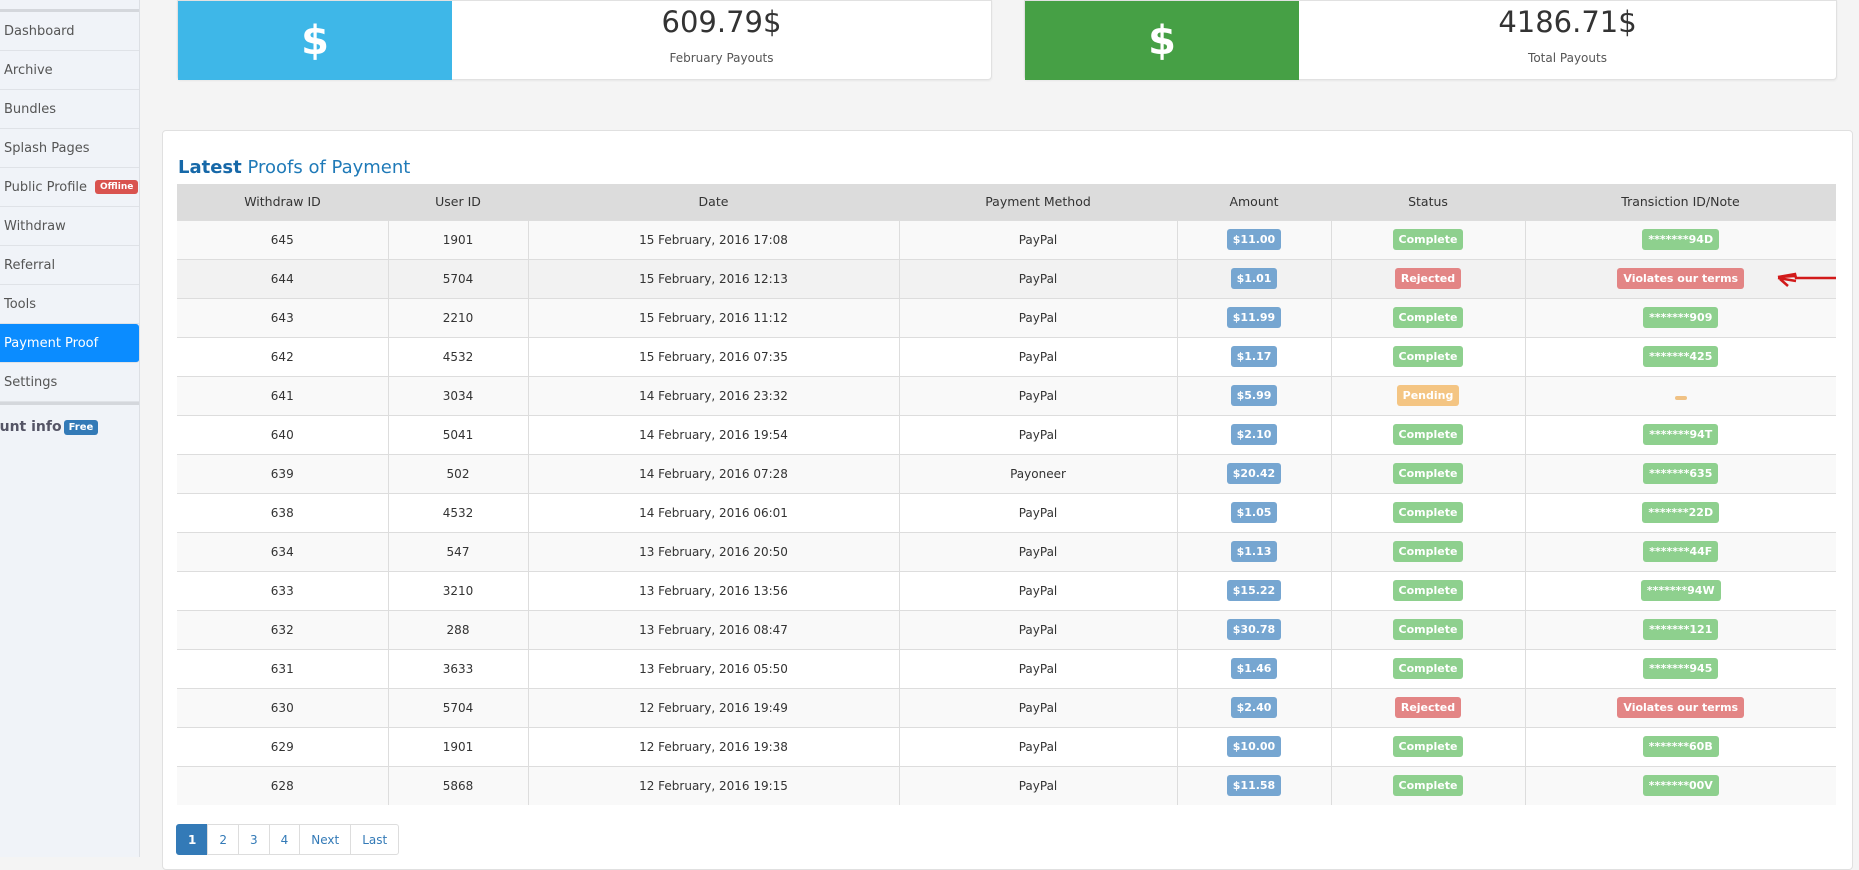 This screenshot has width=1859, height=870. I want to click on date-cell: 13 February, 2016 20:50, so click(713, 551).